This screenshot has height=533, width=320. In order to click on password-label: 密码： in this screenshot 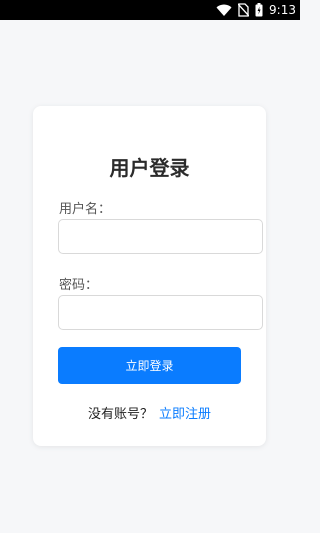, I will do `click(79, 285)`.